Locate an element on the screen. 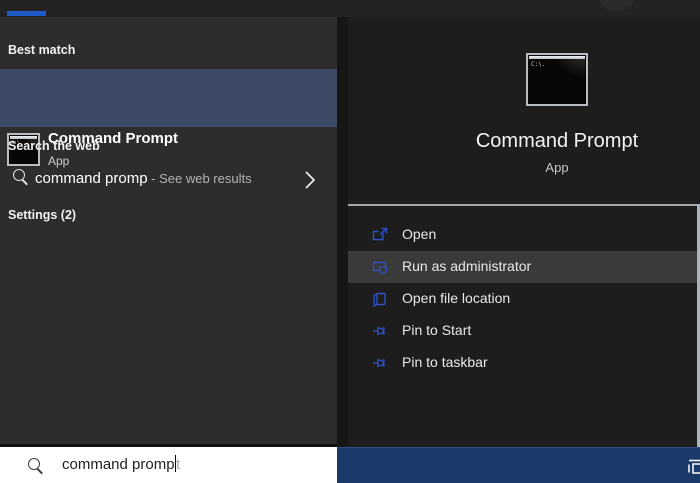  admin-shield-icon is located at coordinates (380, 267).